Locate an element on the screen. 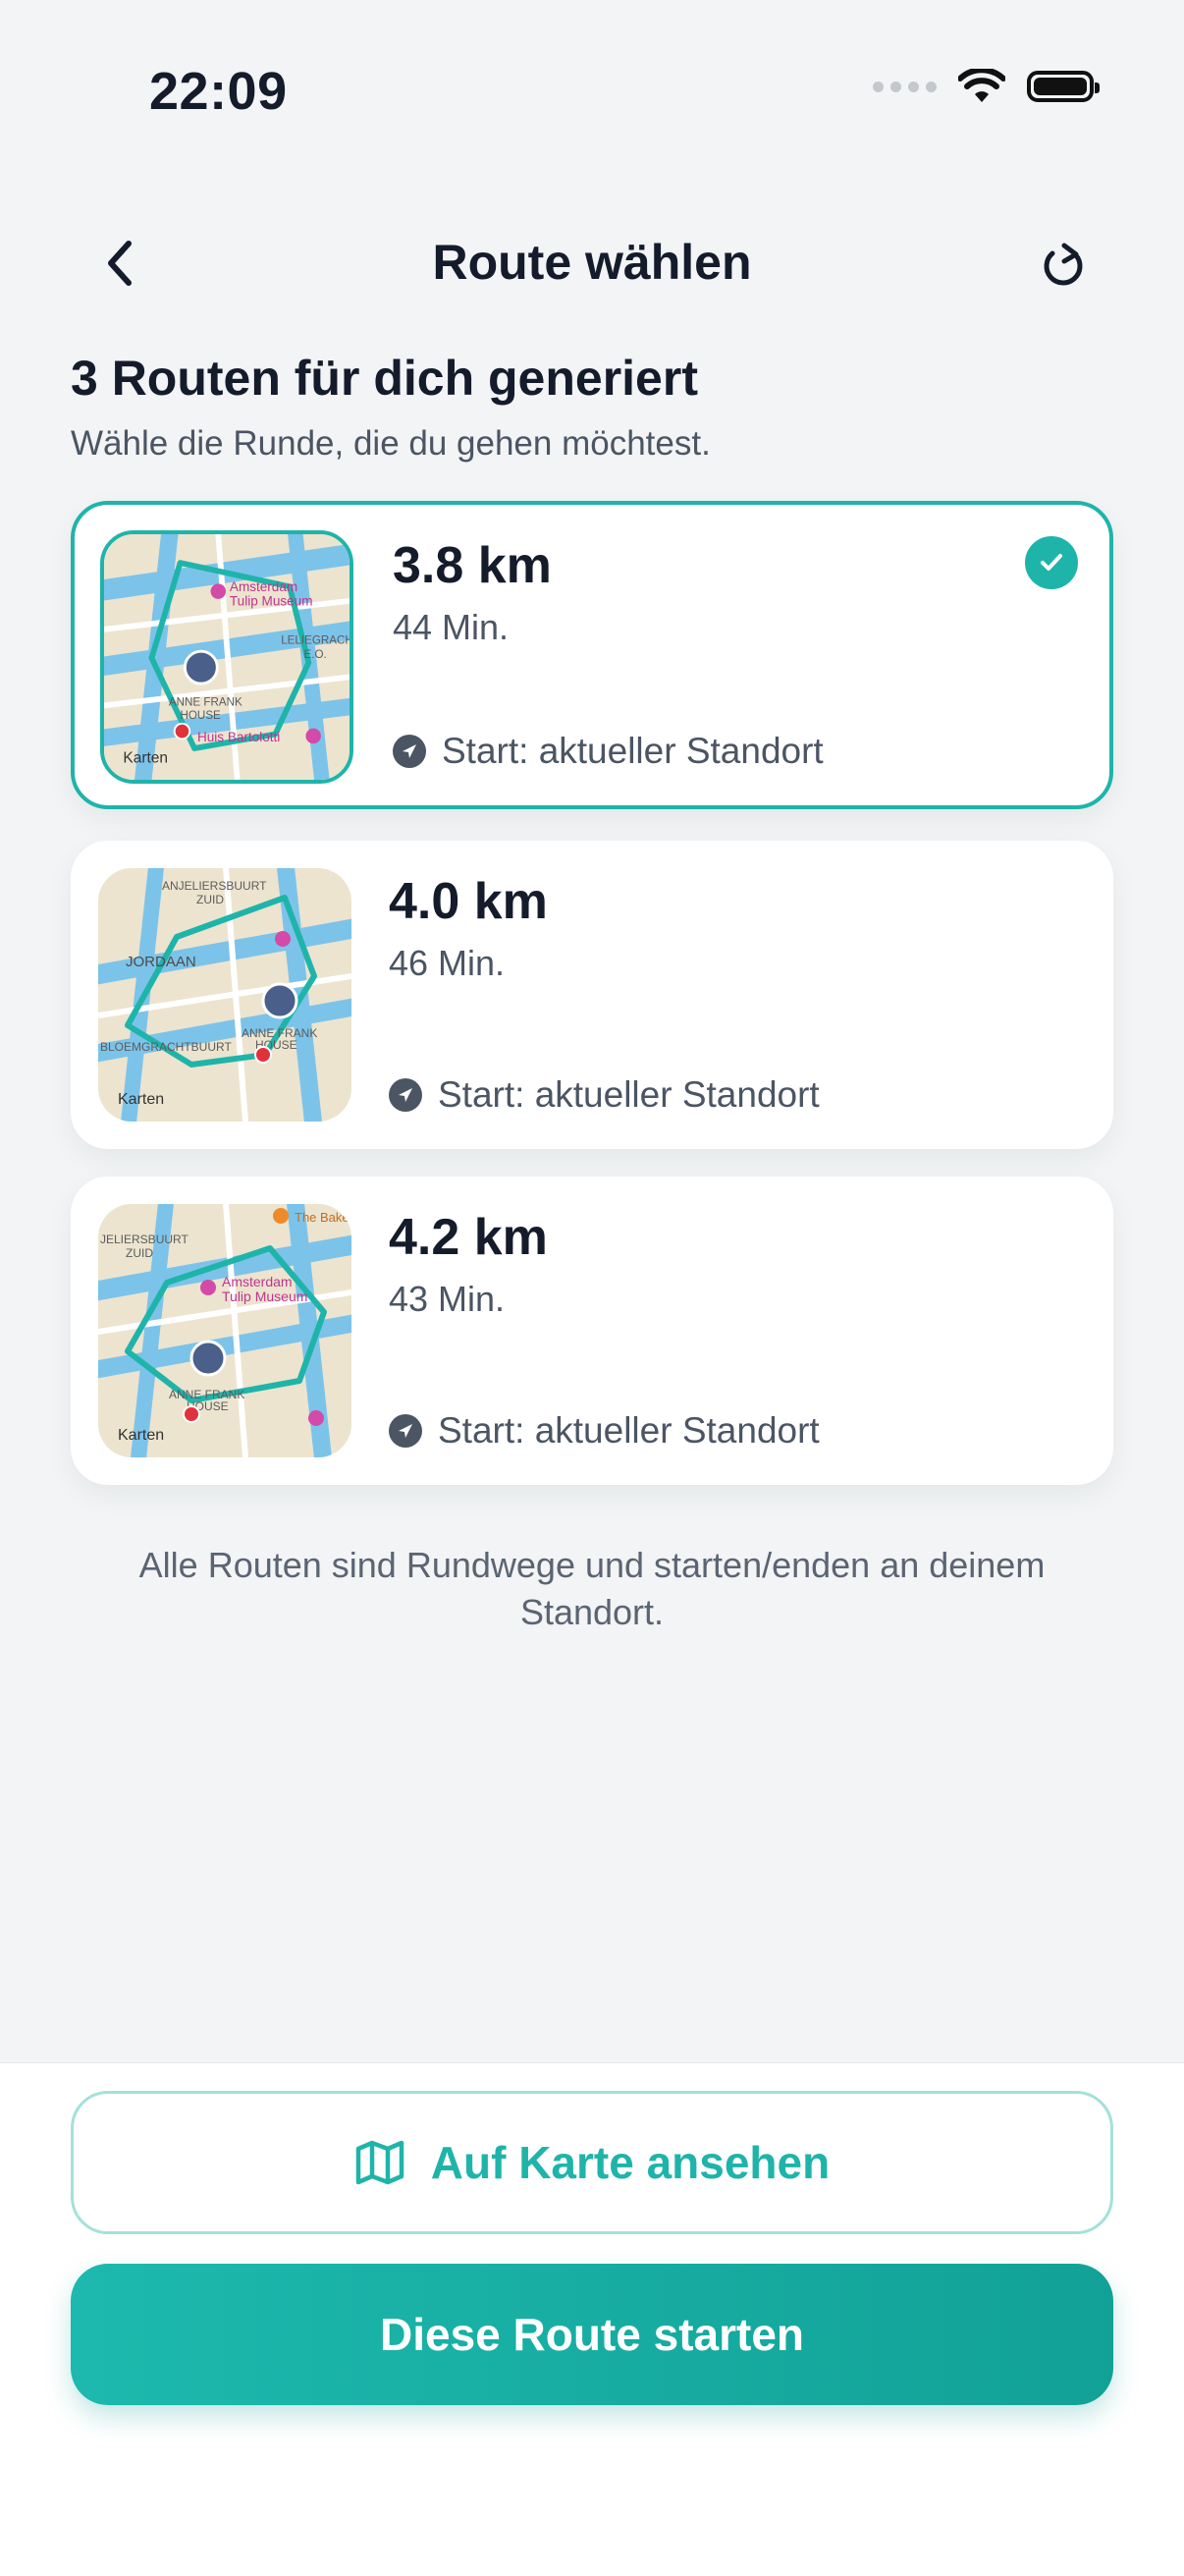 The image size is (1184, 2576). start-route-button: Diese Route starten is located at coordinates (592, 2334).